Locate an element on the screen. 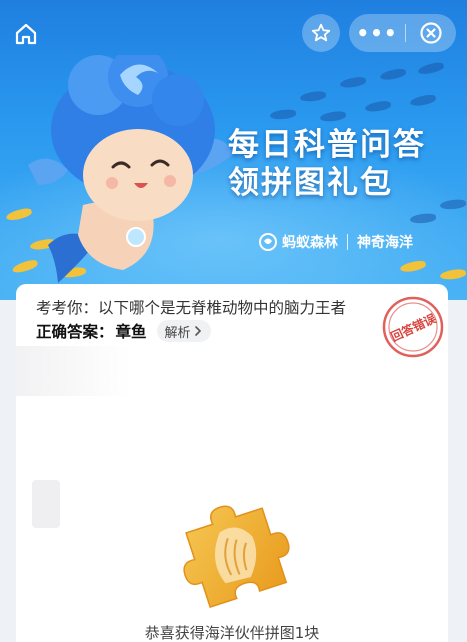  more-button: ••• is located at coordinates (377, 33).